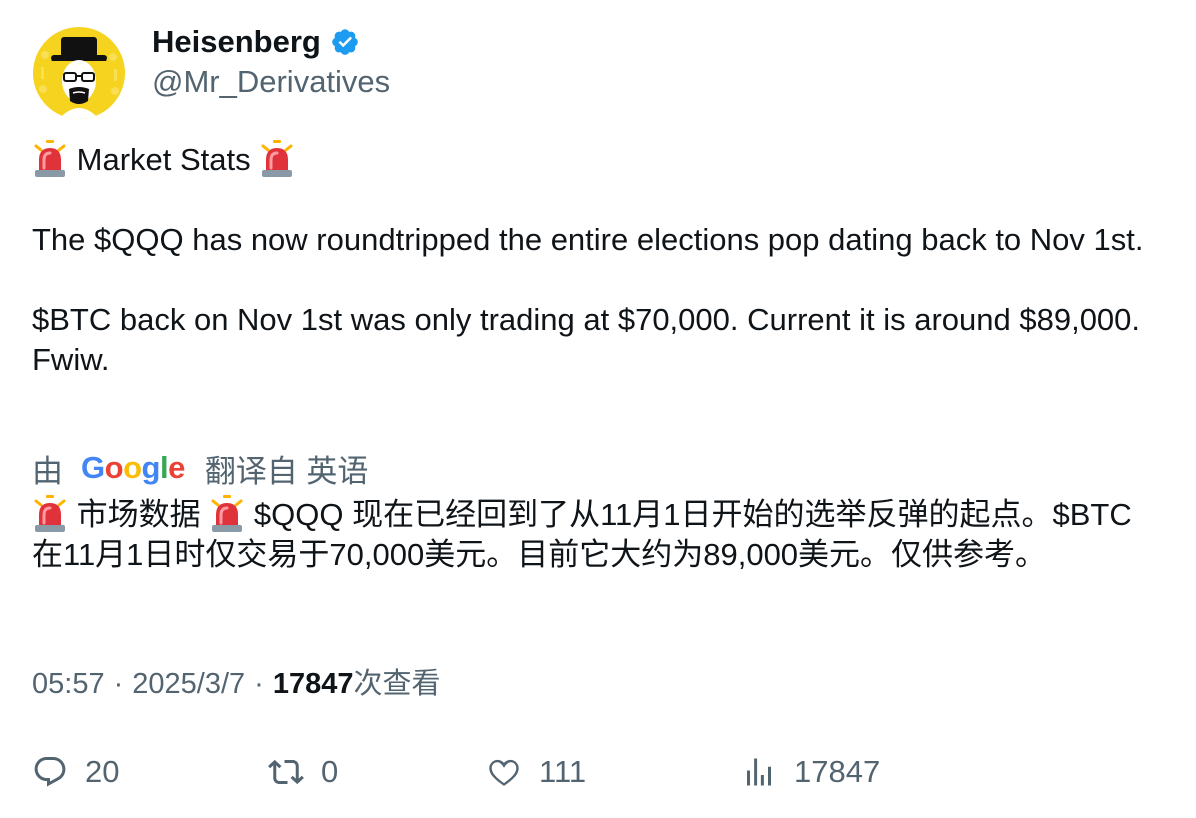 The height and width of the screenshot is (818, 1196). Describe the element at coordinates (75, 772) in the screenshot. I see `reply-button: 20` at that location.